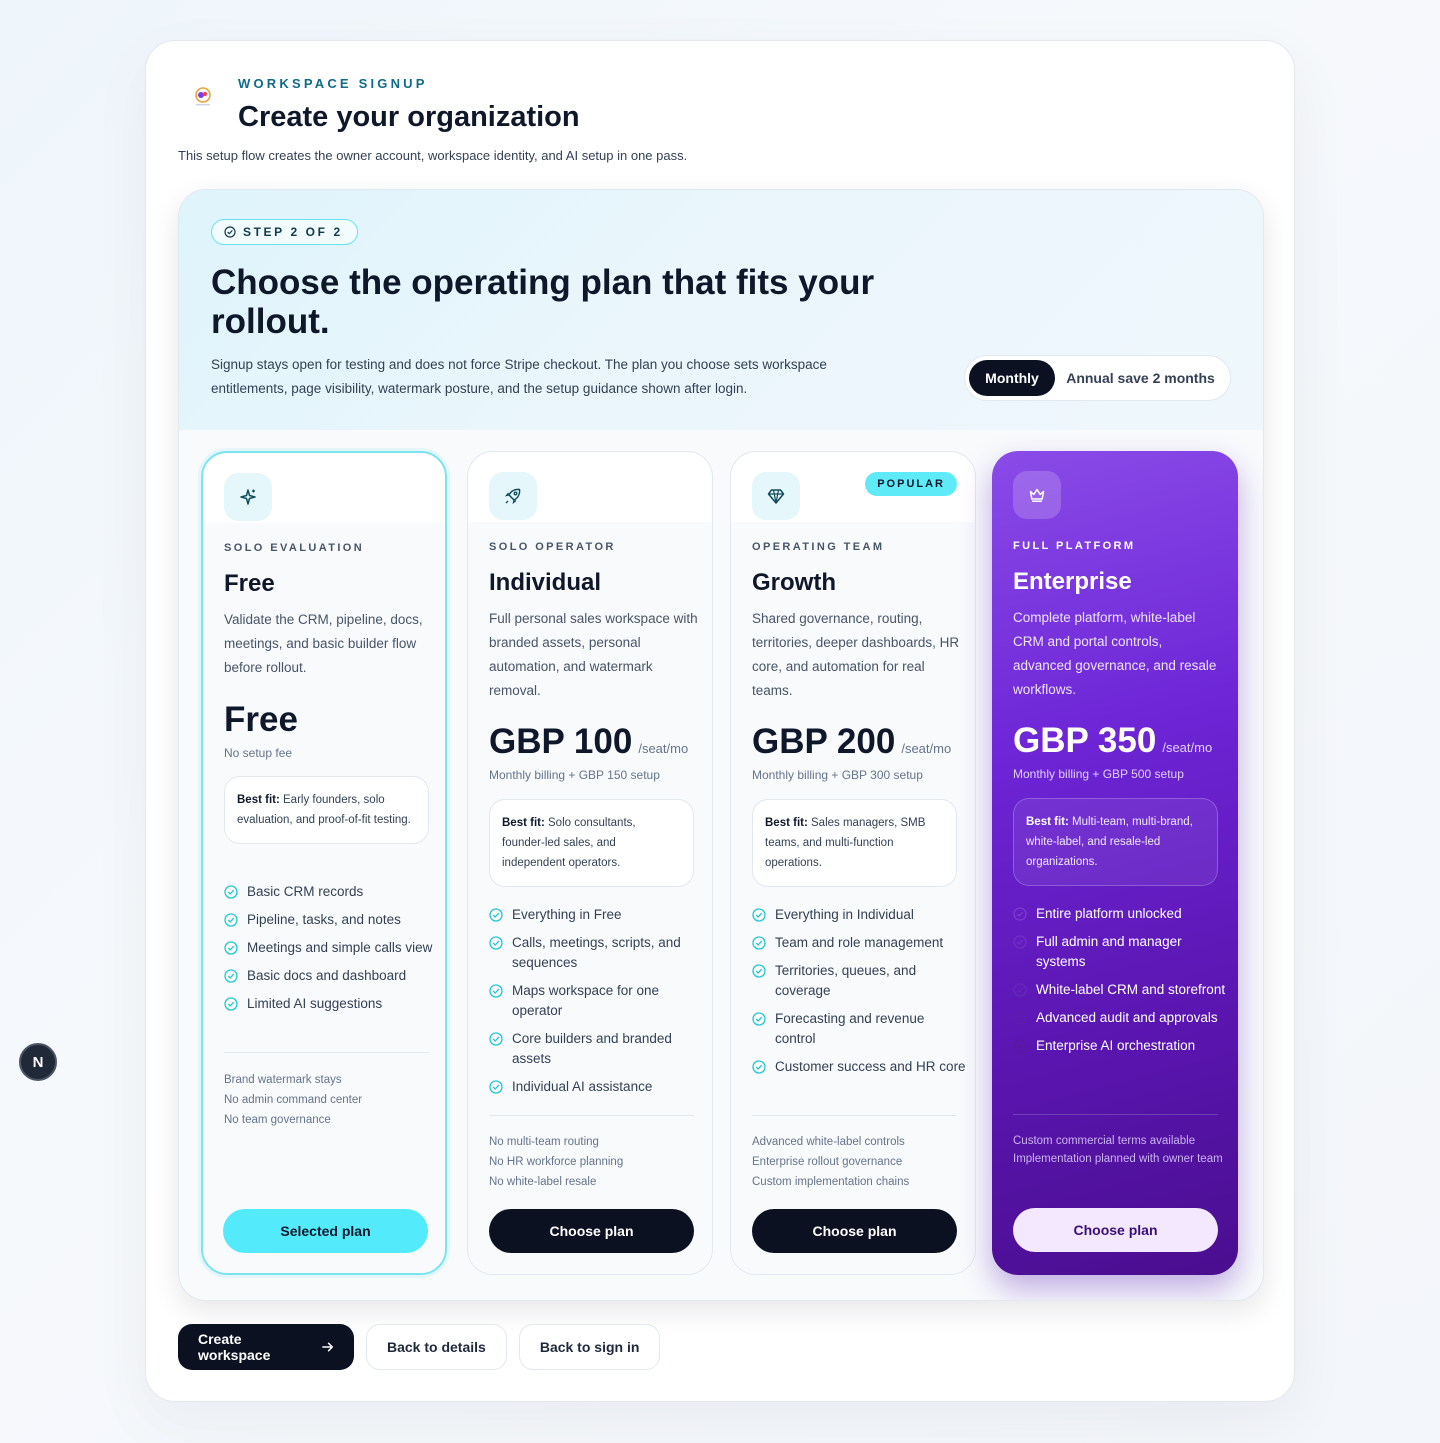 This screenshot has width=1440, height=1443. What do you see at coordinates (436, 1347) in the screenshot?
I see `back-to-details-button: Back to details` at bounding box center [436, 1347].